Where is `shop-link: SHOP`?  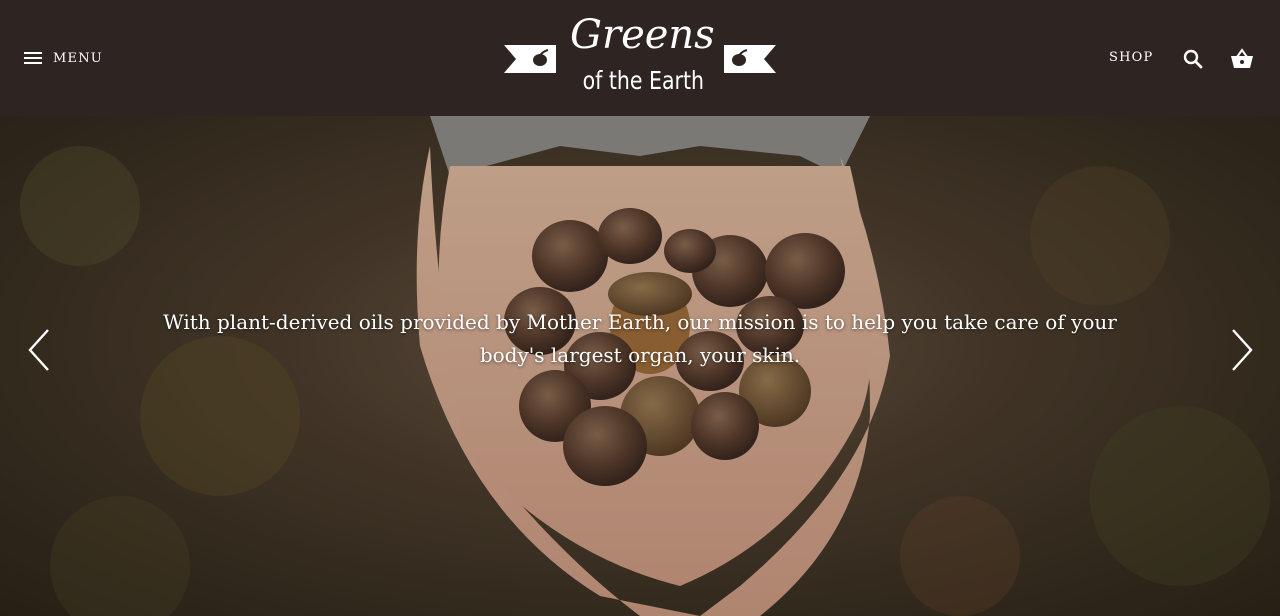
shop-link: SHOP is located at coordinates (1131, 57).